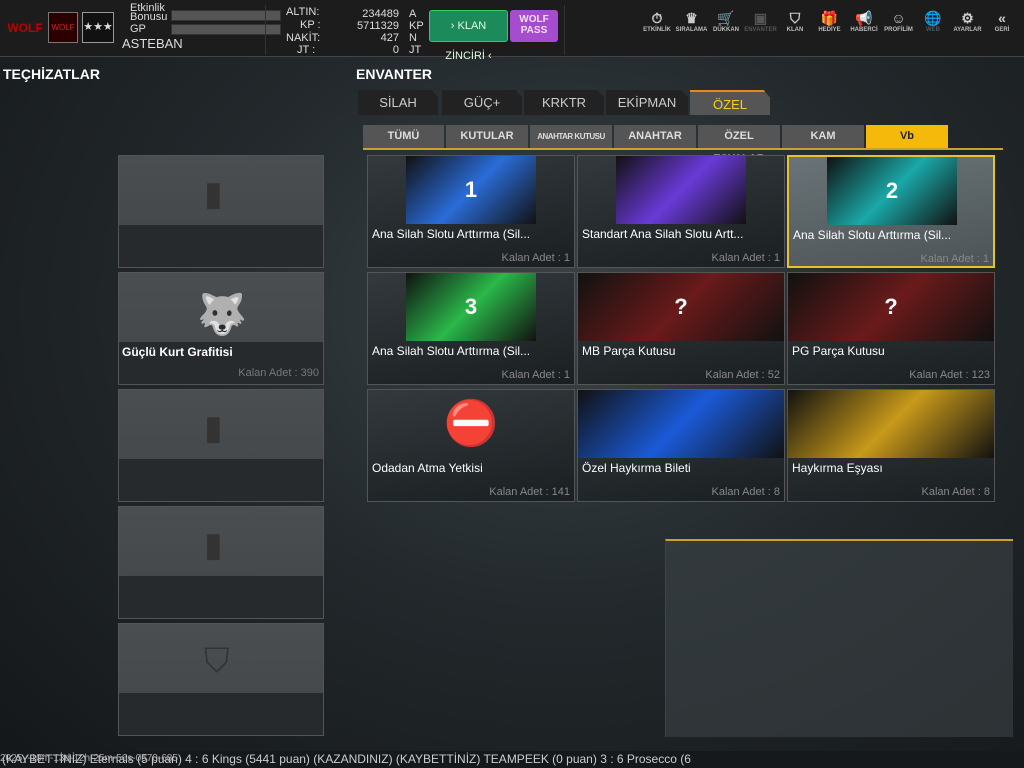  Describe the element at coordinates (655, 136) in the screenshot. I see `subtab-3: ANAHTAR` at that location.